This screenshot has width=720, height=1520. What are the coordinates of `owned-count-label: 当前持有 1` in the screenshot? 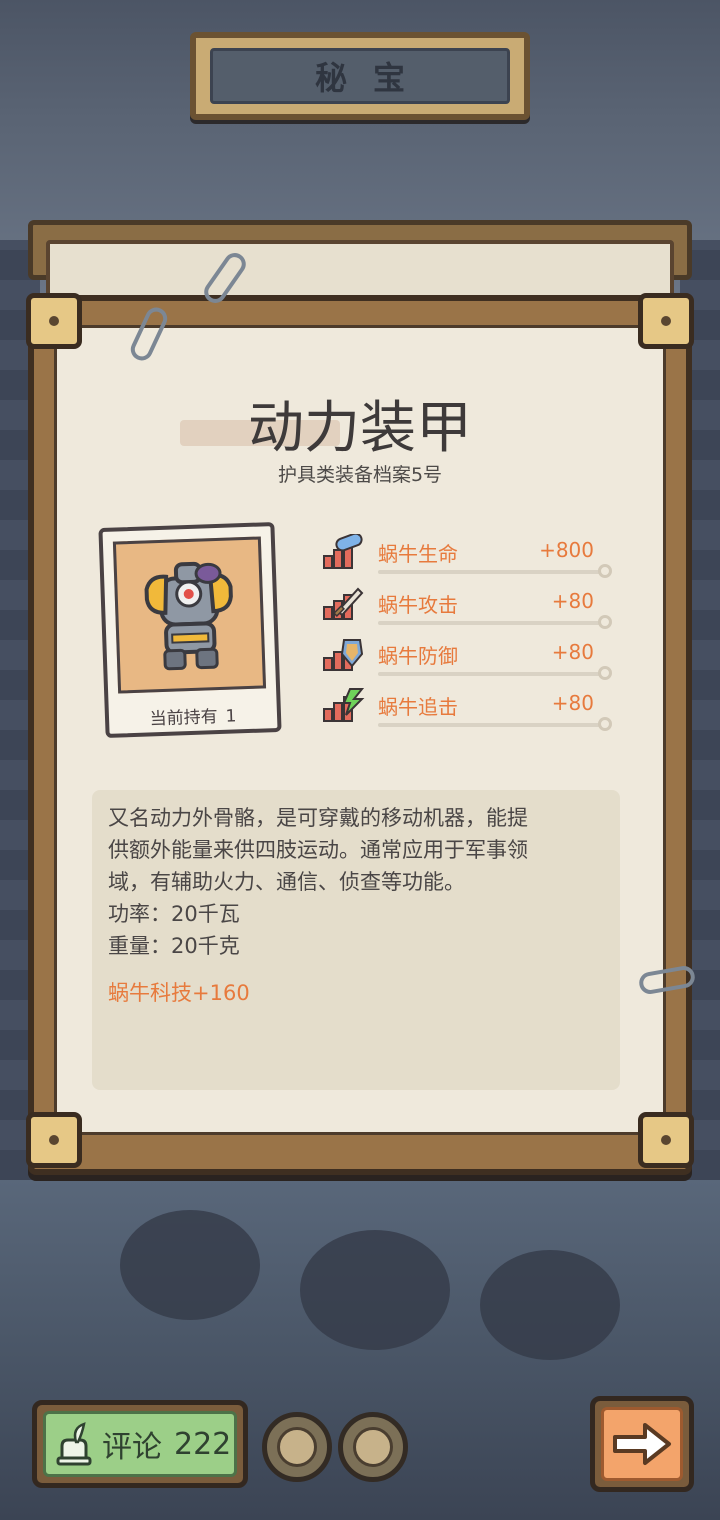 It's located at (193, 715).